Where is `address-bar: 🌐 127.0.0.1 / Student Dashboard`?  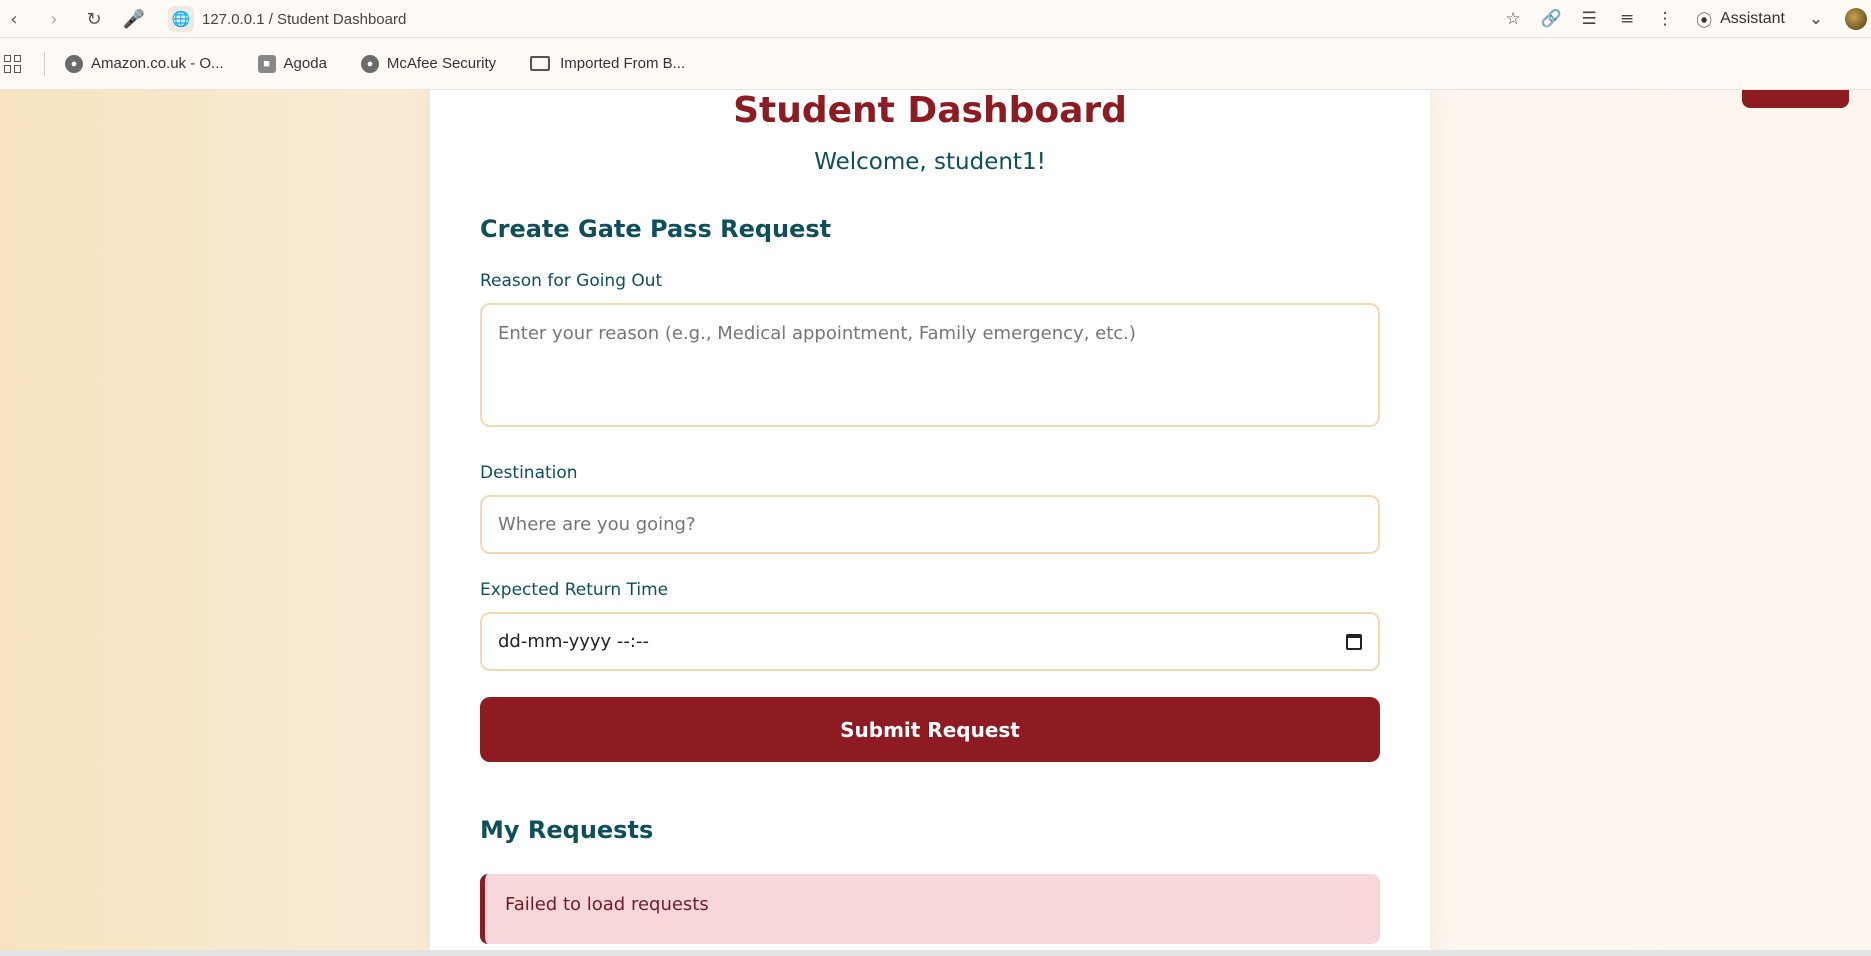 address-bar: 🌐 127.0.0.1 / Student Dashboard is located at coordinates (287, 19).